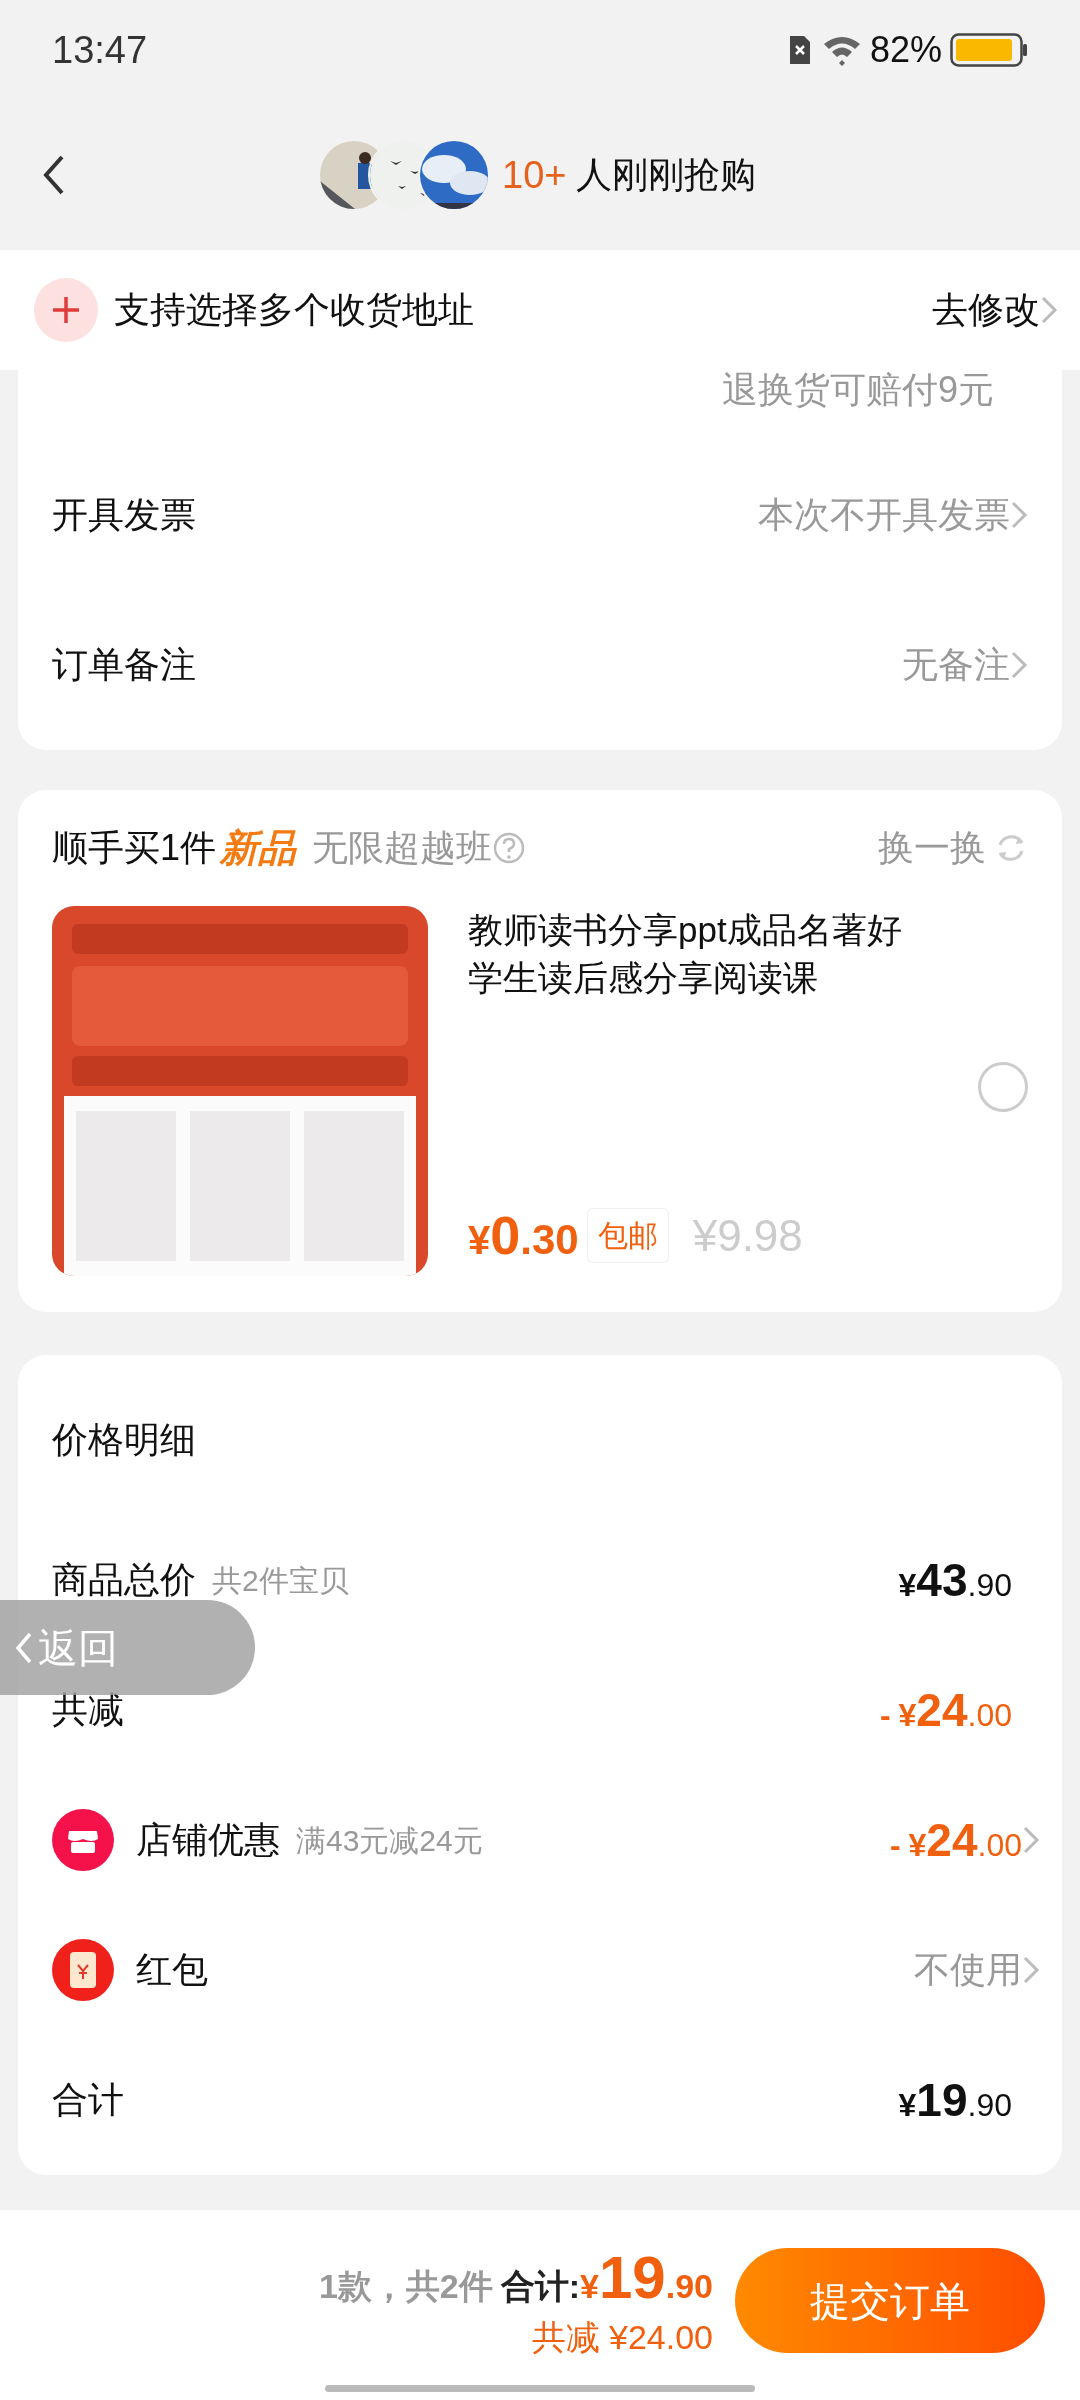  Describe the element at coordinates (986, 310) in the screenshot. I see `modify-link: 去修改` at that location.